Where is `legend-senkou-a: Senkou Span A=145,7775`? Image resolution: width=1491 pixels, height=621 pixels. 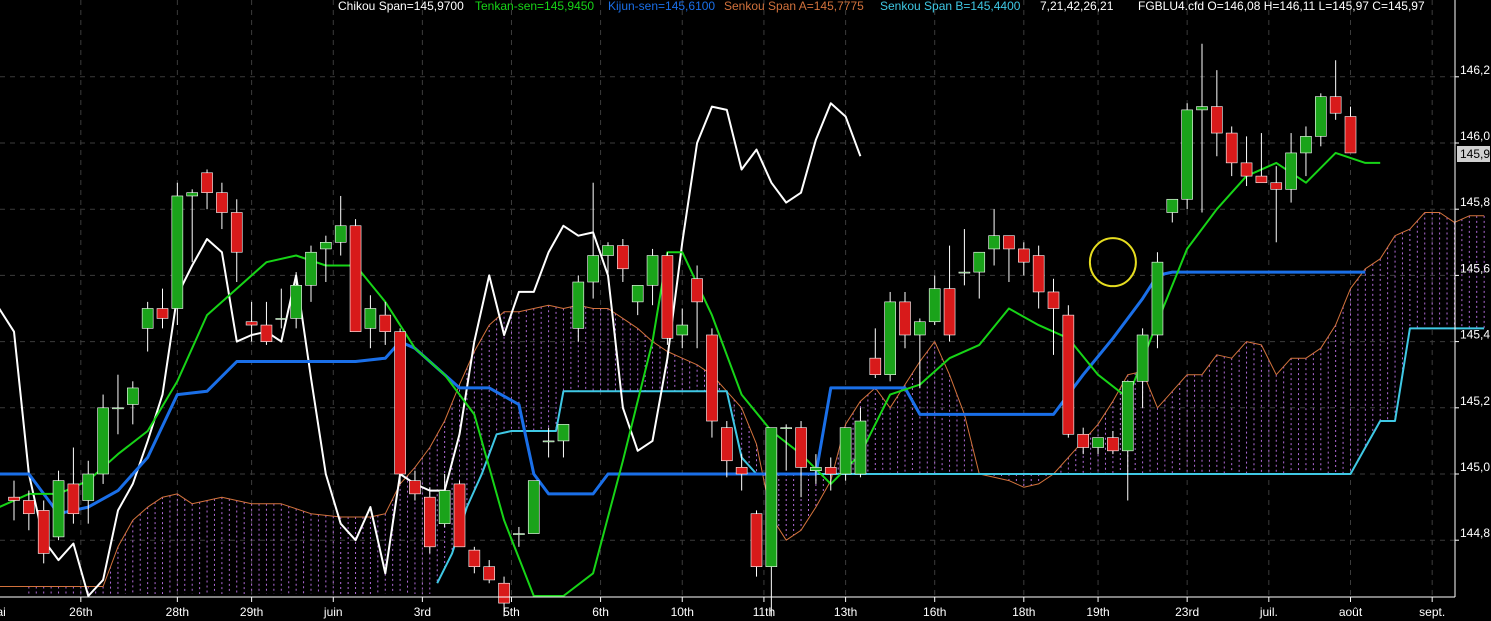
legend-senkou-a: Senkou Span A=145,7775 is located at coordinates (794, 6).